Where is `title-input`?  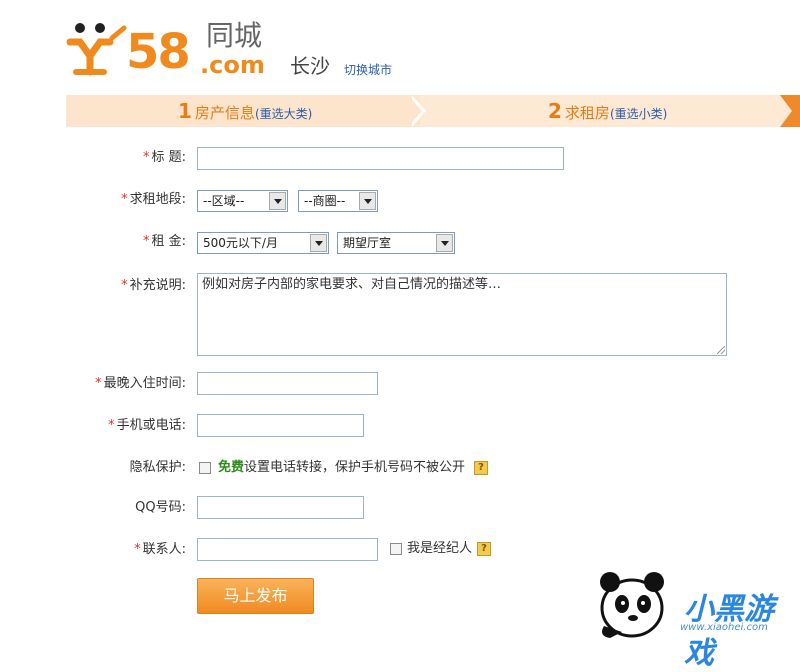 title-input is located at coordinates (380, 158).